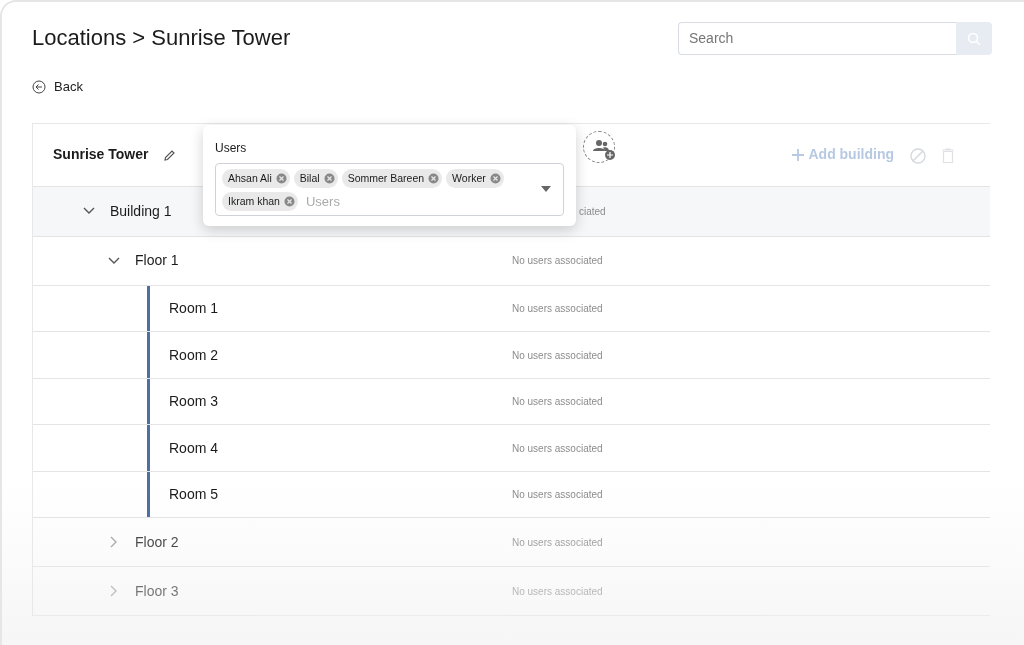  What do you see at coordinates (194, 448) in the screenshot?
I see `room-name: Room 4` at bounding box center [194, 448].